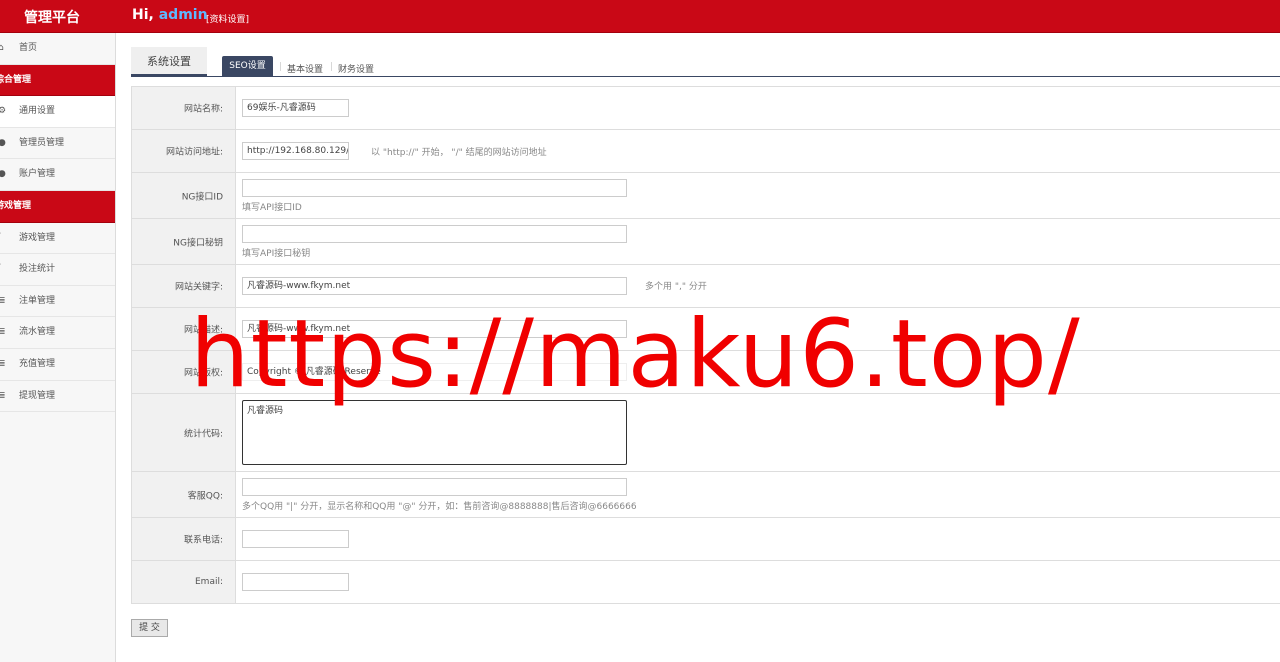  I want to click on ng-id-hint: 填写API接口ID, so click(272, 208).